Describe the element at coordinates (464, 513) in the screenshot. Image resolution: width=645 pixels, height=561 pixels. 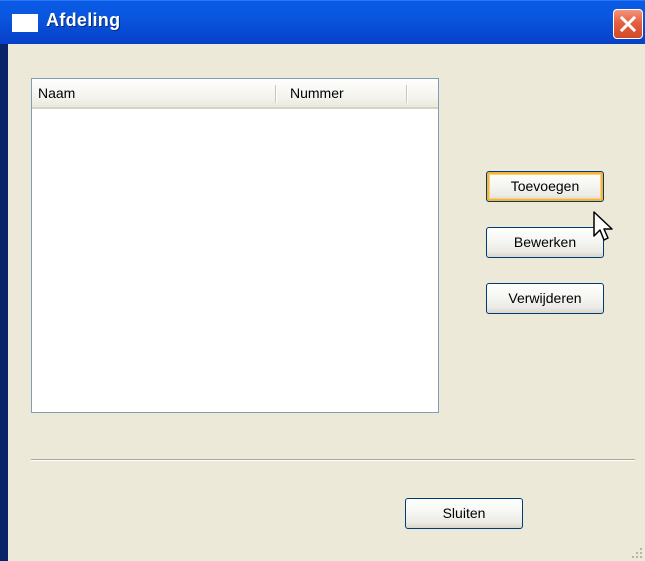
I see `close-dialog-button: Sluiten` at that location.